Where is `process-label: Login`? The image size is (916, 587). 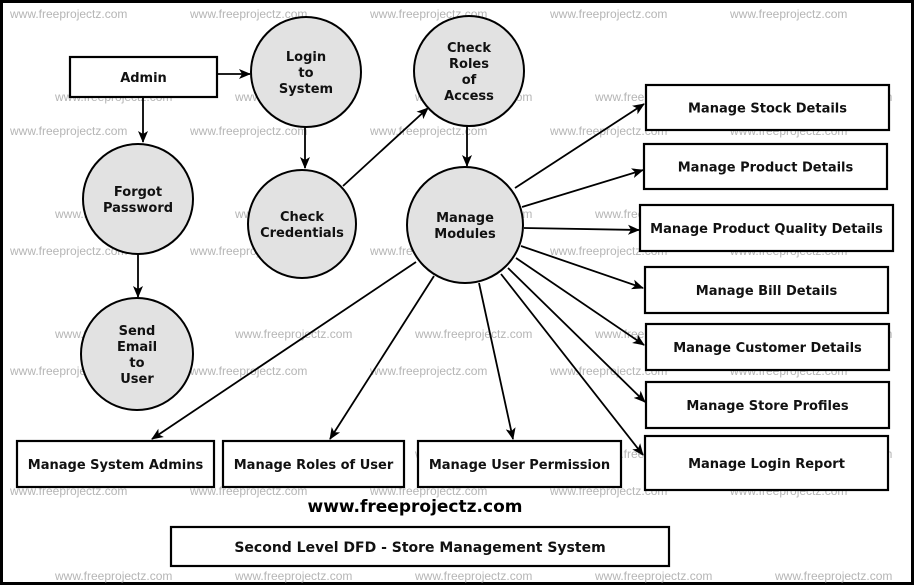 process-label: Login is located at coordinates (306, 57).